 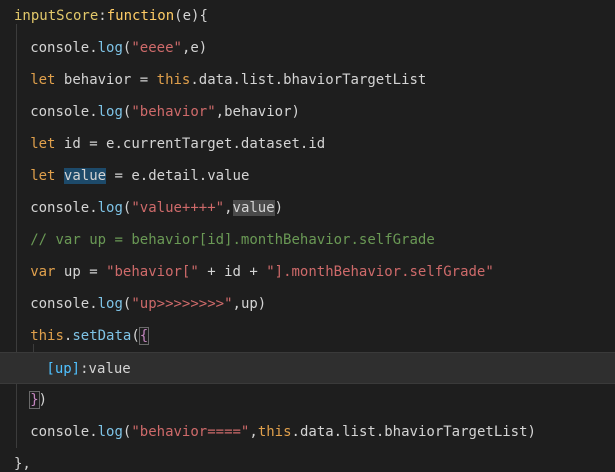 What do you see at coordinates (190, 144) in the screenshot?
I see `code-token: id = e.currentTarget.dataset.id` at bounding box center [190, 144].